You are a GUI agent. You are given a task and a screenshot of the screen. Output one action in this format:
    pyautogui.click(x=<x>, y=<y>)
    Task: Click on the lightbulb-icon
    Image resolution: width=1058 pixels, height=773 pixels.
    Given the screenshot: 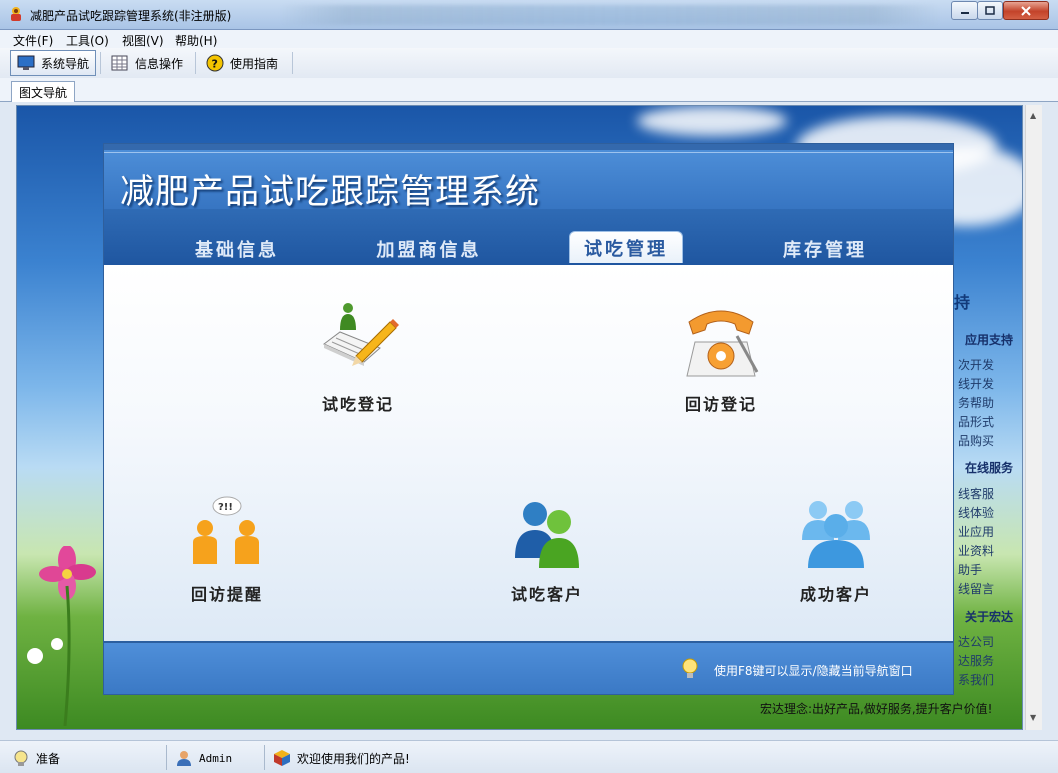 What is the action you would take?
    pyautogui.click(x=690, y=668)
    